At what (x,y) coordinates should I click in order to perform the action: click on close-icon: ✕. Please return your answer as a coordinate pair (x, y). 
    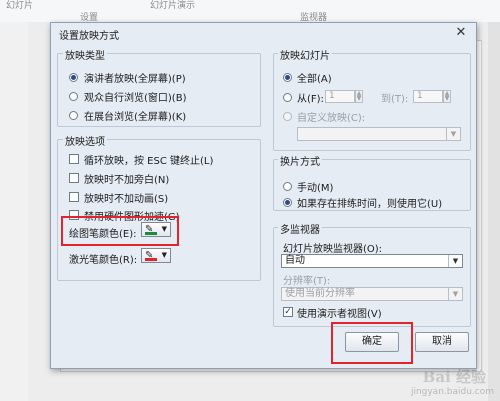
    Looking at the image, I should click on (461, 33).